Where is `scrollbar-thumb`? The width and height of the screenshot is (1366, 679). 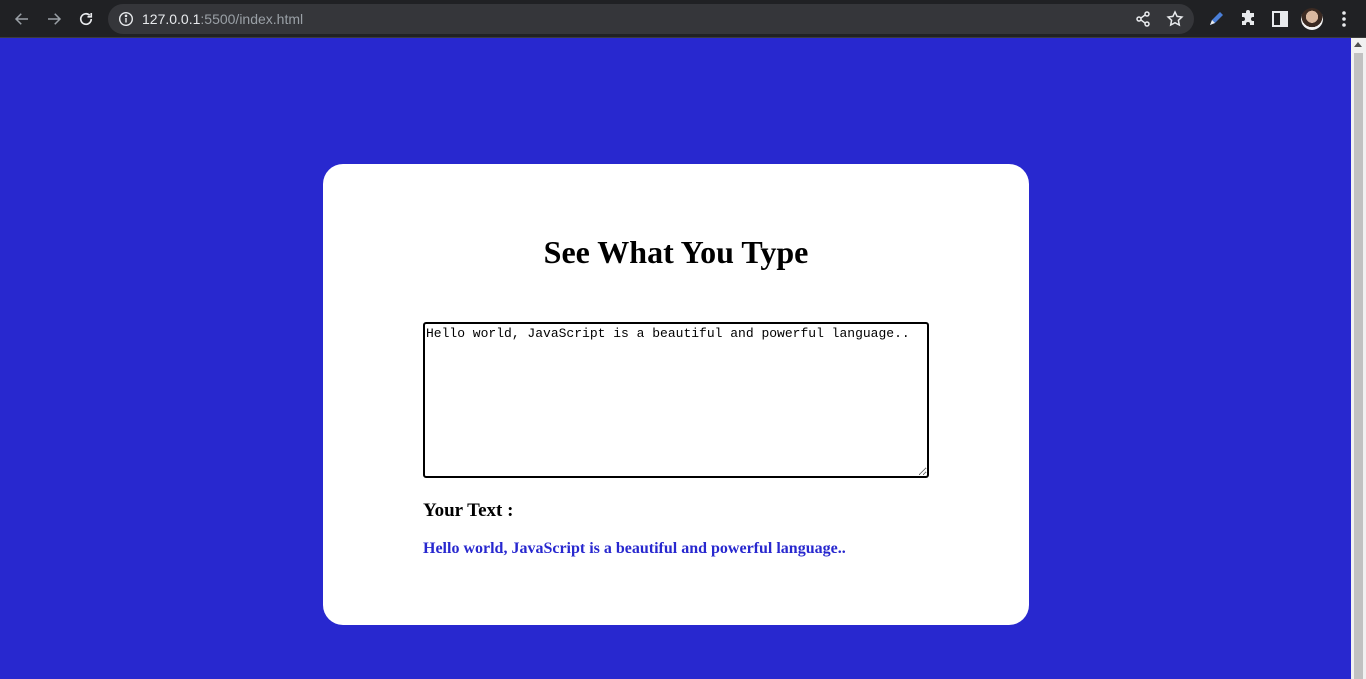
scrollbar-thumb is located at coordinates (1358, 366).